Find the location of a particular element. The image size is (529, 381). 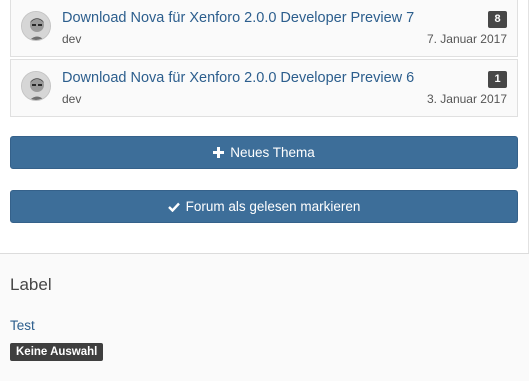

plus-icon is located at coordinates (219, 152).